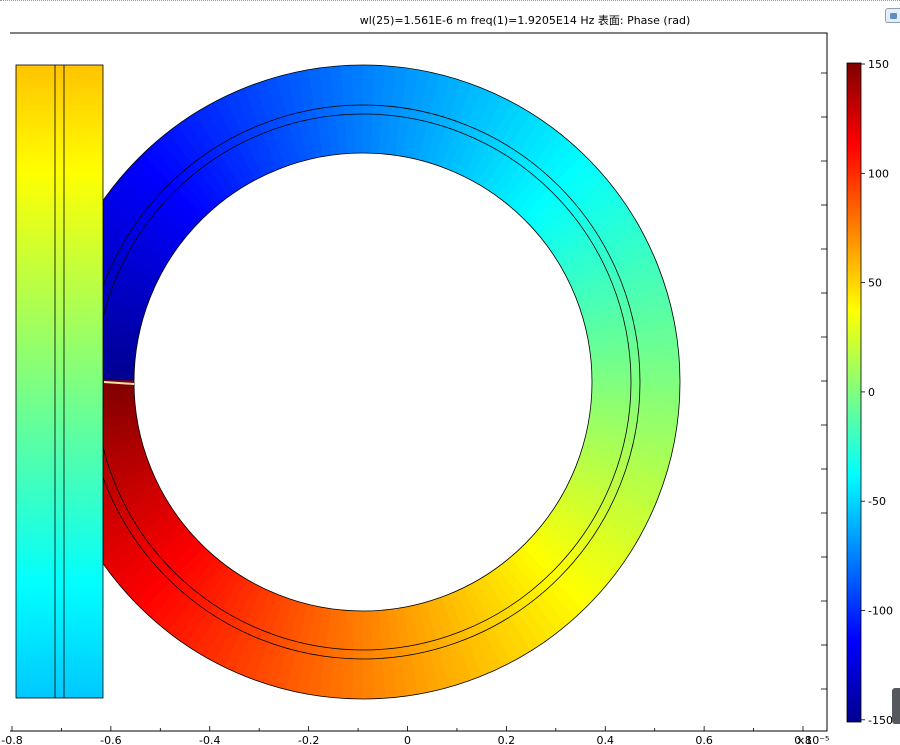  Describe the element at coordinates (507, 739) in the screenshot. I see `x-tick-label: 0.2` at that location.